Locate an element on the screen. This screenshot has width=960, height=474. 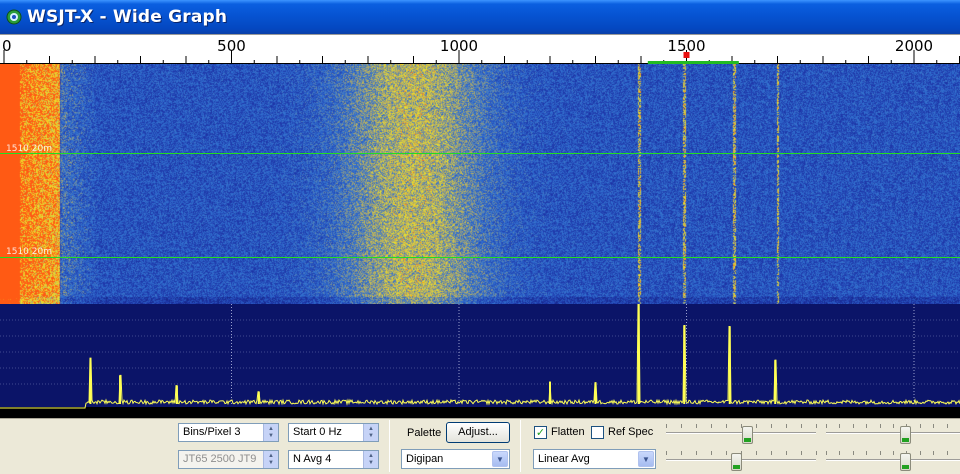
mode-spinbox: JT65 2500 JT9 ▲ ▼ is located at coordinates (228, 459).